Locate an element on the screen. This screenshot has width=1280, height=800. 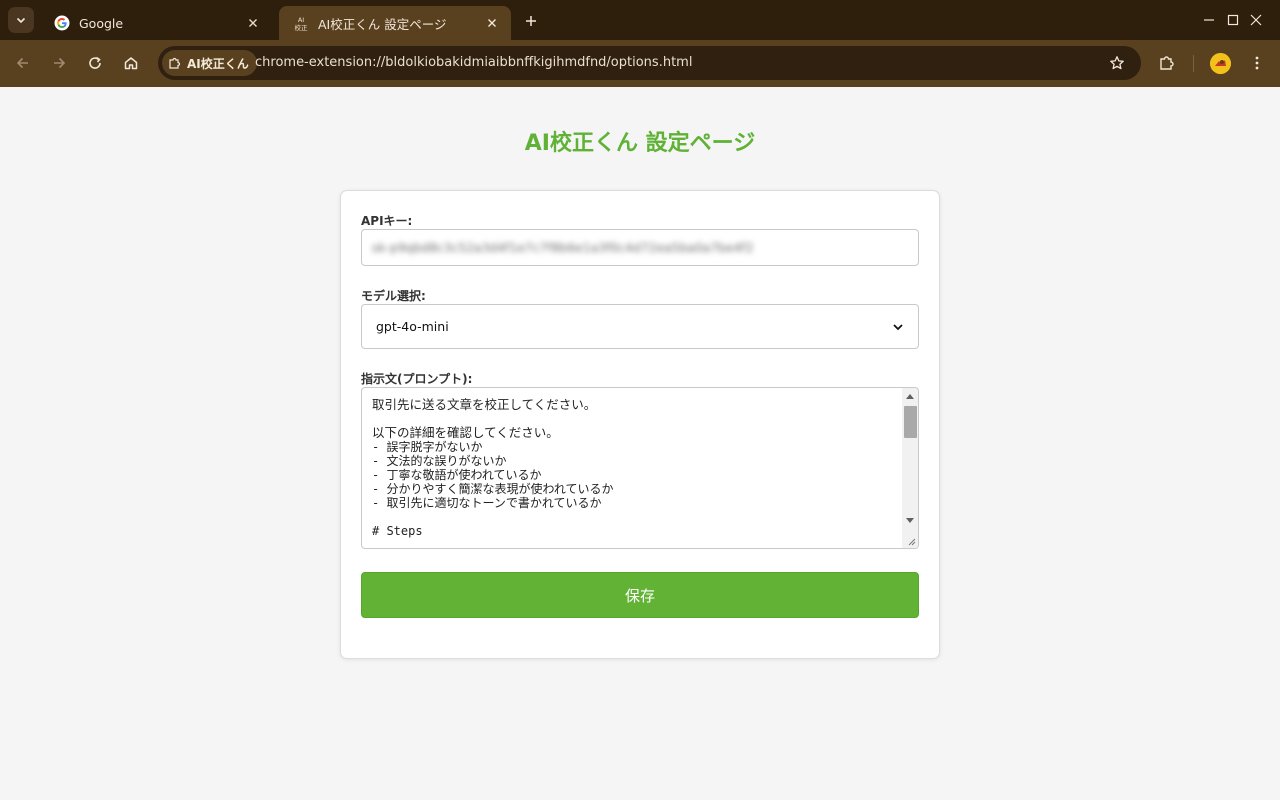
plus-icon is located at coordinates (531, 21).